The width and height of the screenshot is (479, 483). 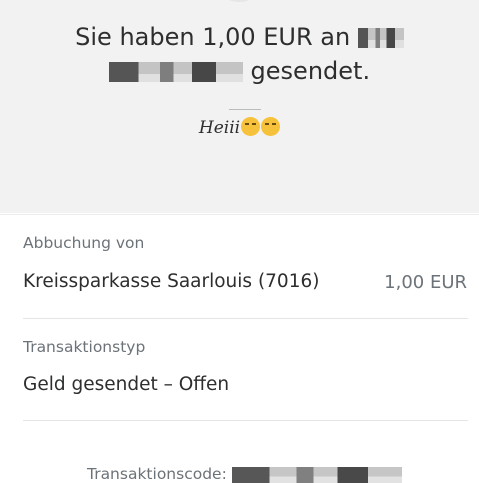 What do you see at coordinates (175, 72) in the screenshot?
I see `redacted-recipient-id` at bounding box center [175, 72].